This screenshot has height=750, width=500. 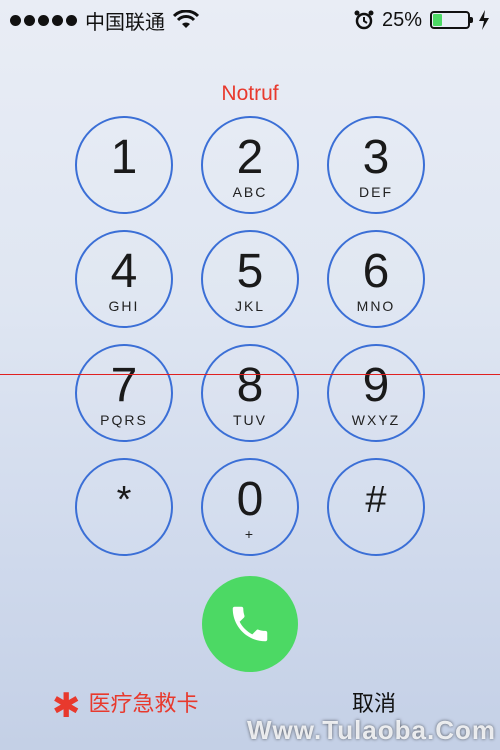 I want to click on keypad-key-4: 4 GHI, so click(x=124, y=279).